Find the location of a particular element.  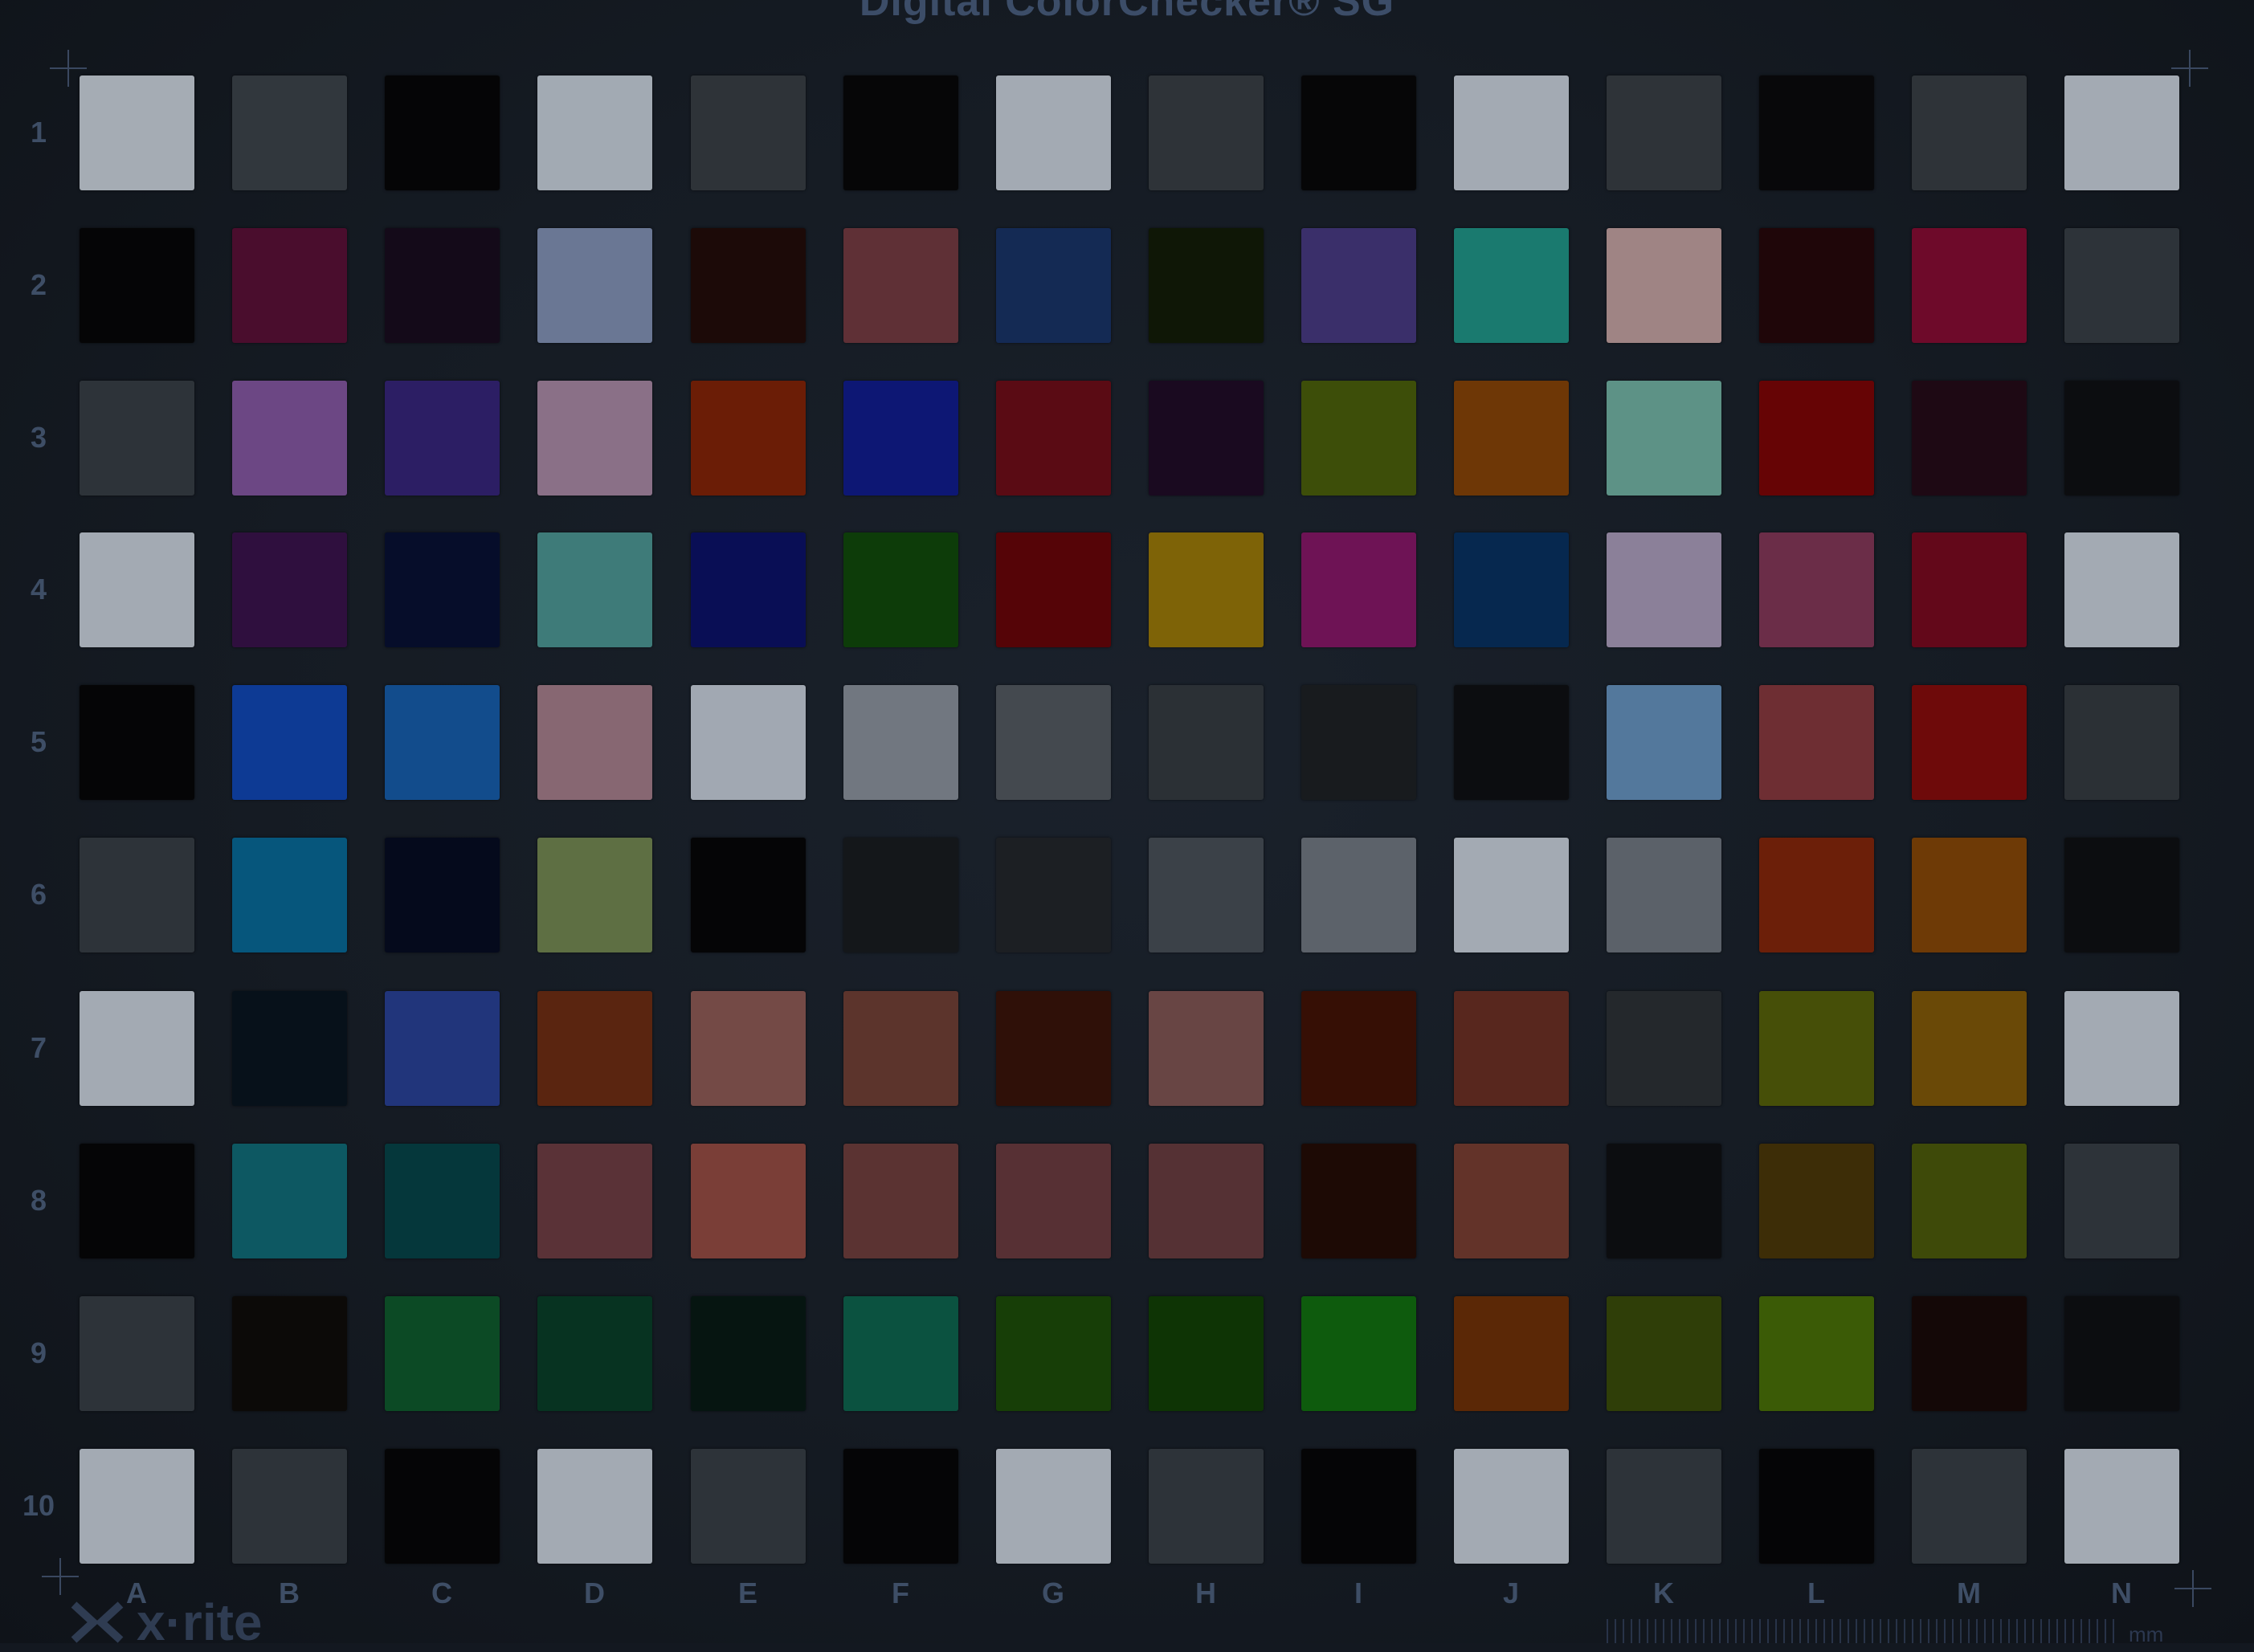

color-patch-H4 is located at coordinates (1206, 589).